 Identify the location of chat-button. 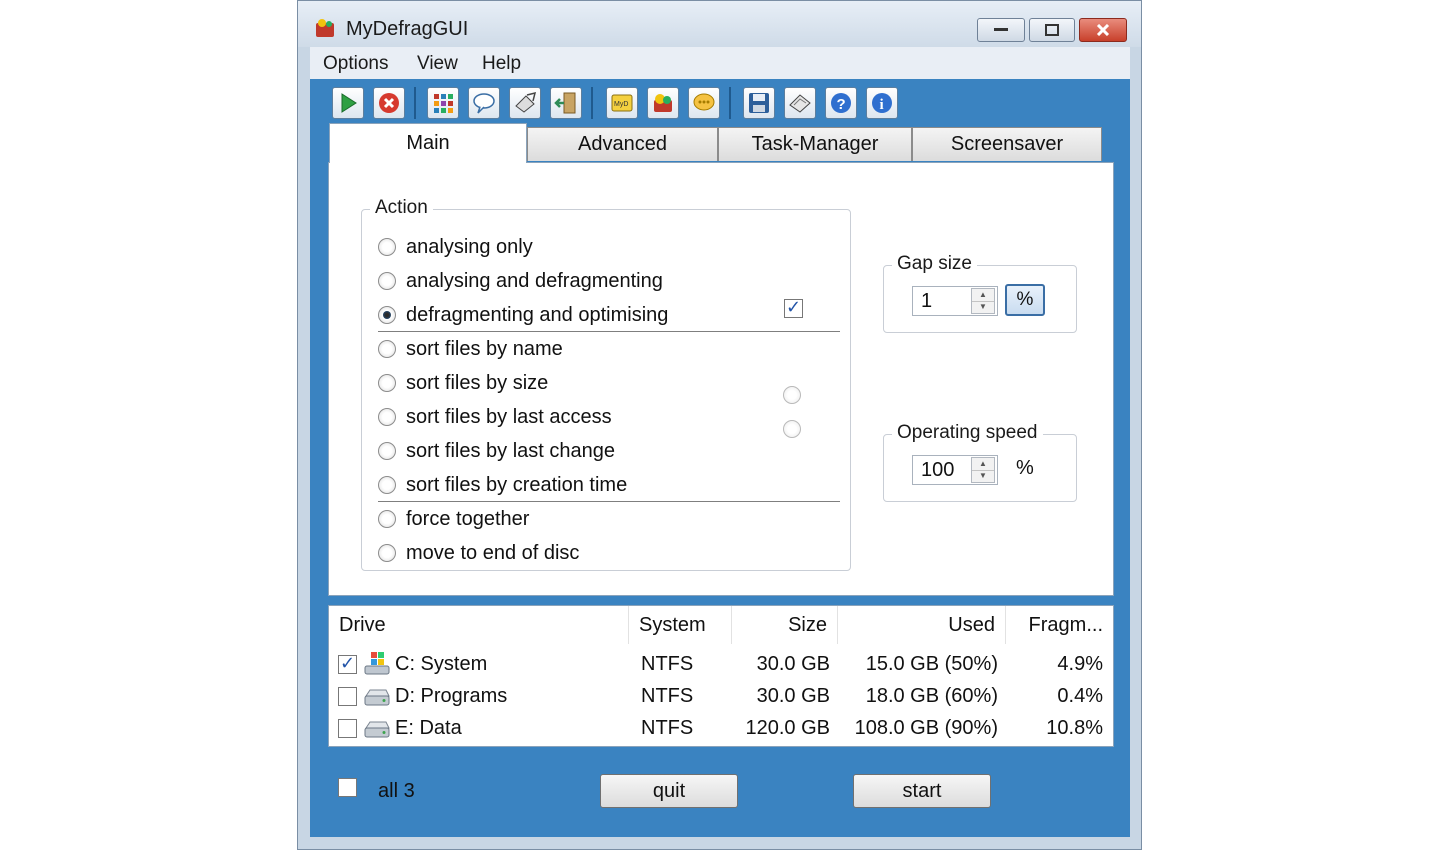
(704, 103).